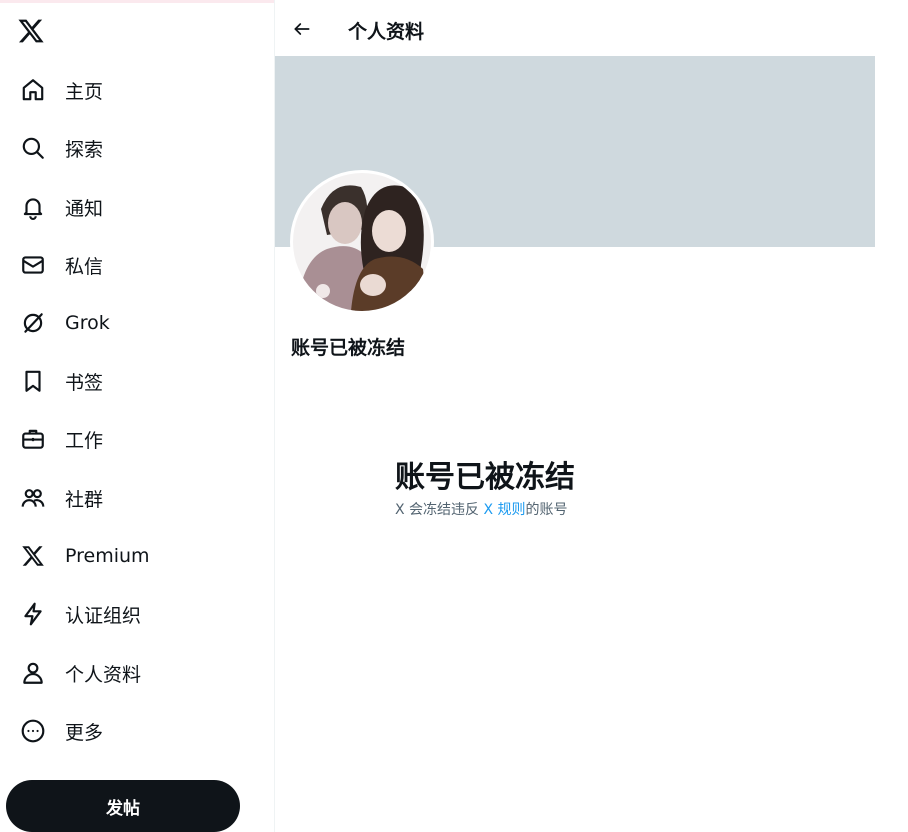 The image size is (908, 832). Describe the element at coordinates (33, 498) in the screenshot. I see `people-icon` at that location.